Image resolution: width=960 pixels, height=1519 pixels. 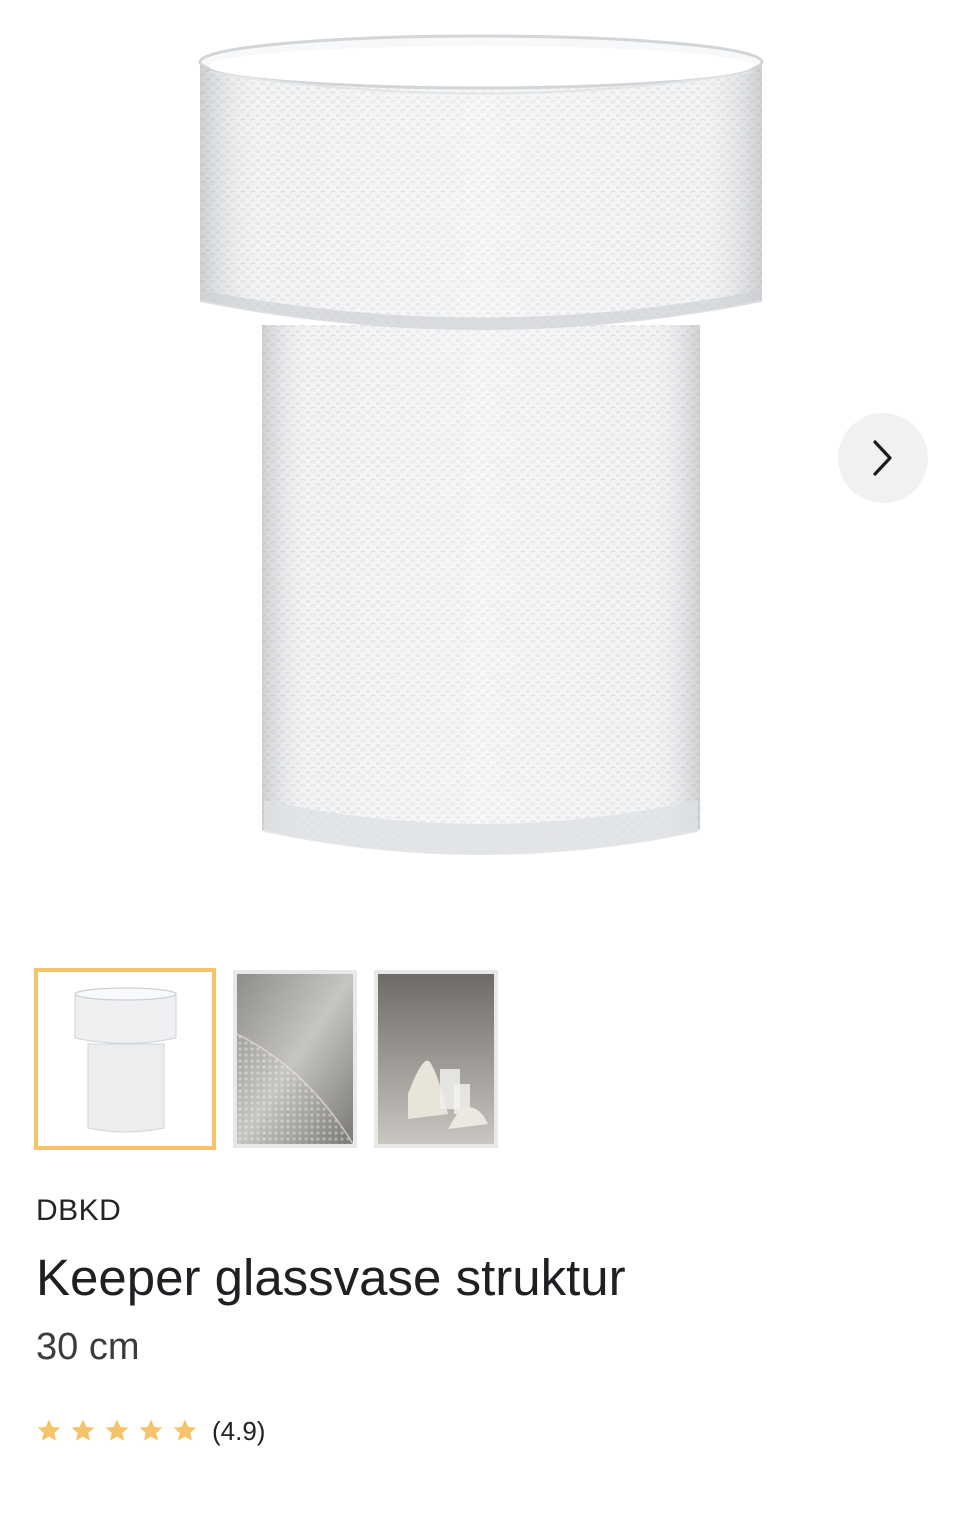 I want to click on next-image-button, so click(x=883, y=458).